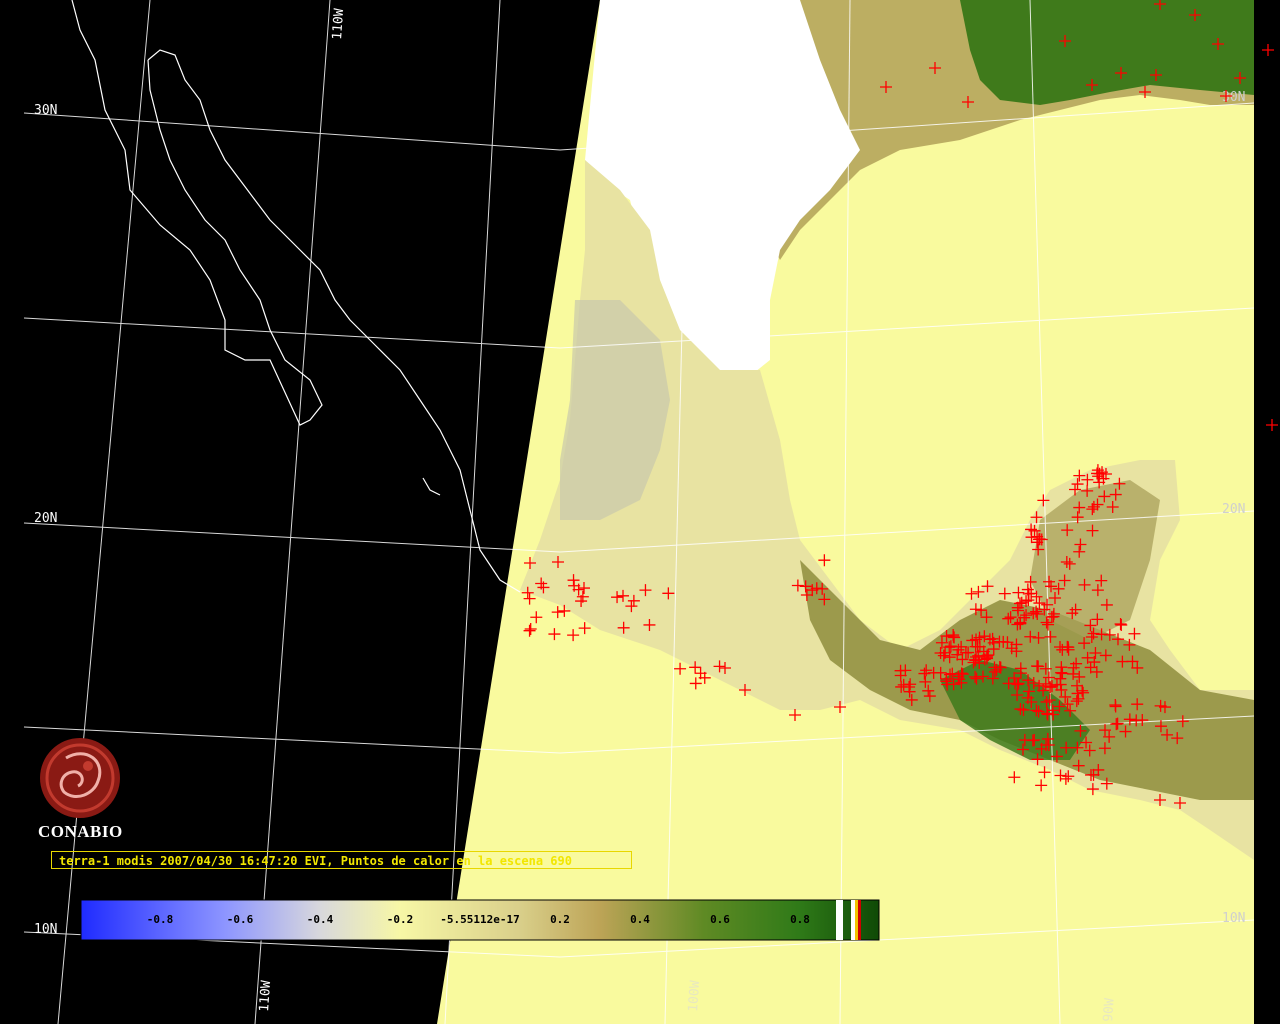 The width and height of the screenshot is (1280, 1024). Describe the element at coordinates (859, 920) in the screenshot. I see `colorbar-red-swatch` at that location.